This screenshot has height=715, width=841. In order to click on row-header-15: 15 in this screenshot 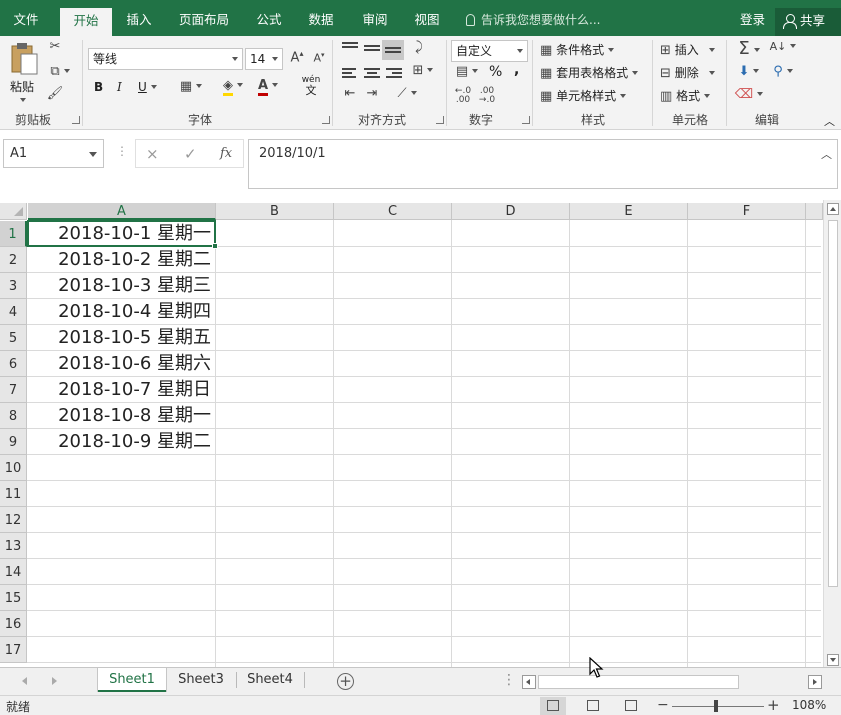, I will do `click(13, 598)`.